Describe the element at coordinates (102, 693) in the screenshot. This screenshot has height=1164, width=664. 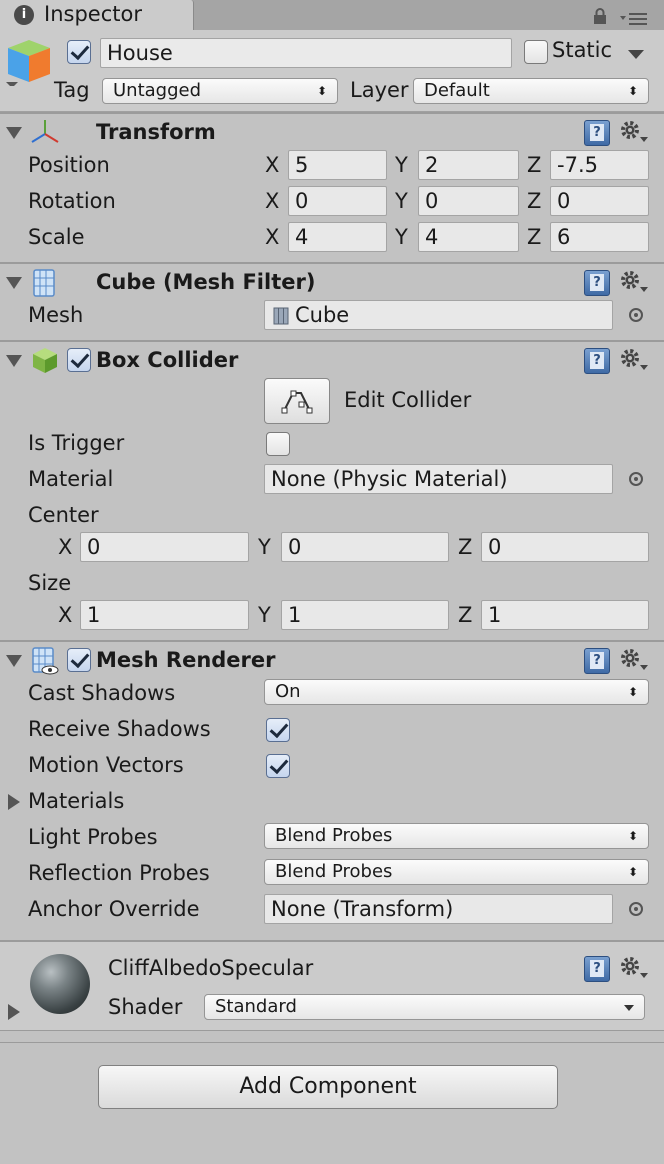
I see `cast-shadows-label: Cast Shadows` at that location.